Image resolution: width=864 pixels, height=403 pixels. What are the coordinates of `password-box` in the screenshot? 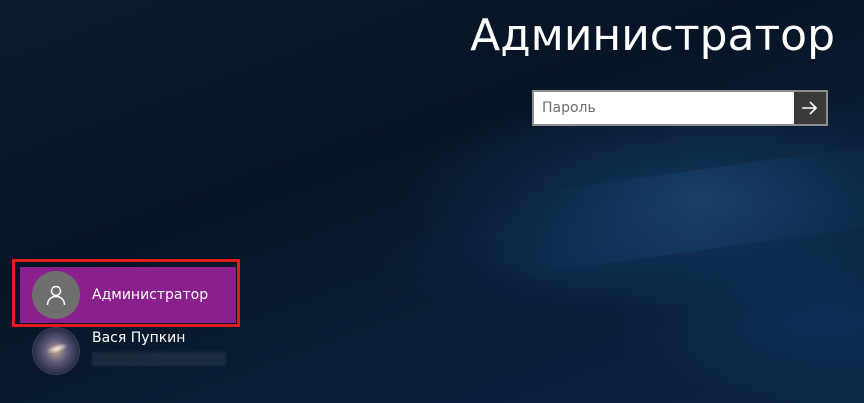 It's located at (680, 108).